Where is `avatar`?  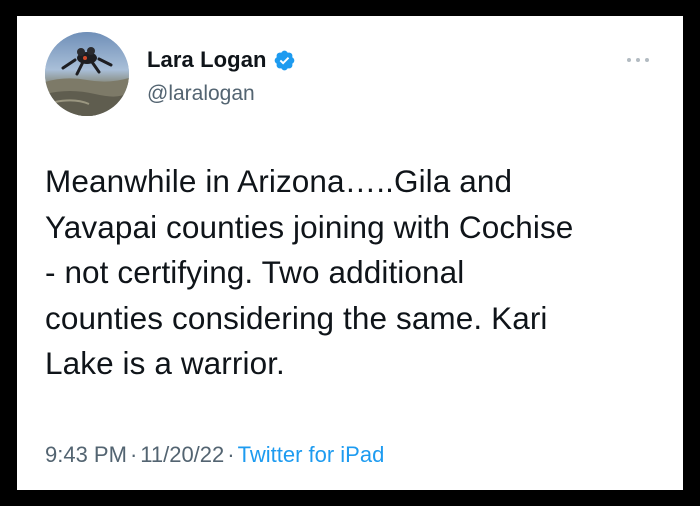 avatar is located at coordinates (87, 74).